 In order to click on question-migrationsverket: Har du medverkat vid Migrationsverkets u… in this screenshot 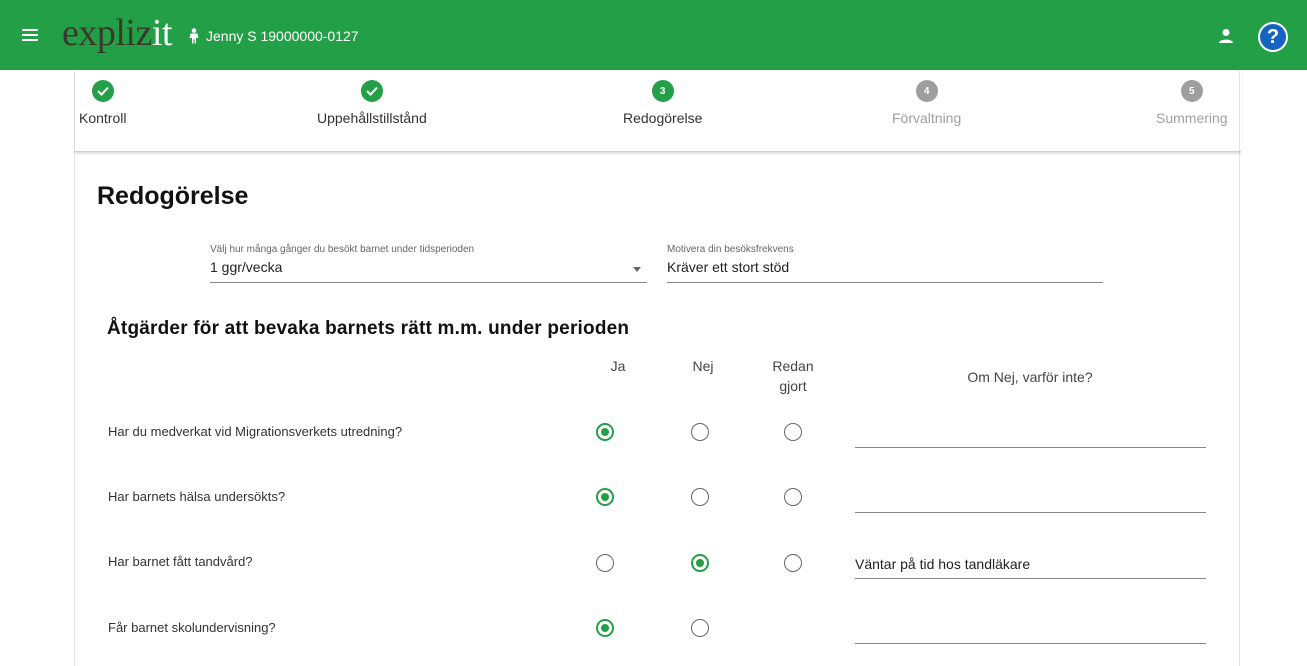, I will do `click(255, 431)`.